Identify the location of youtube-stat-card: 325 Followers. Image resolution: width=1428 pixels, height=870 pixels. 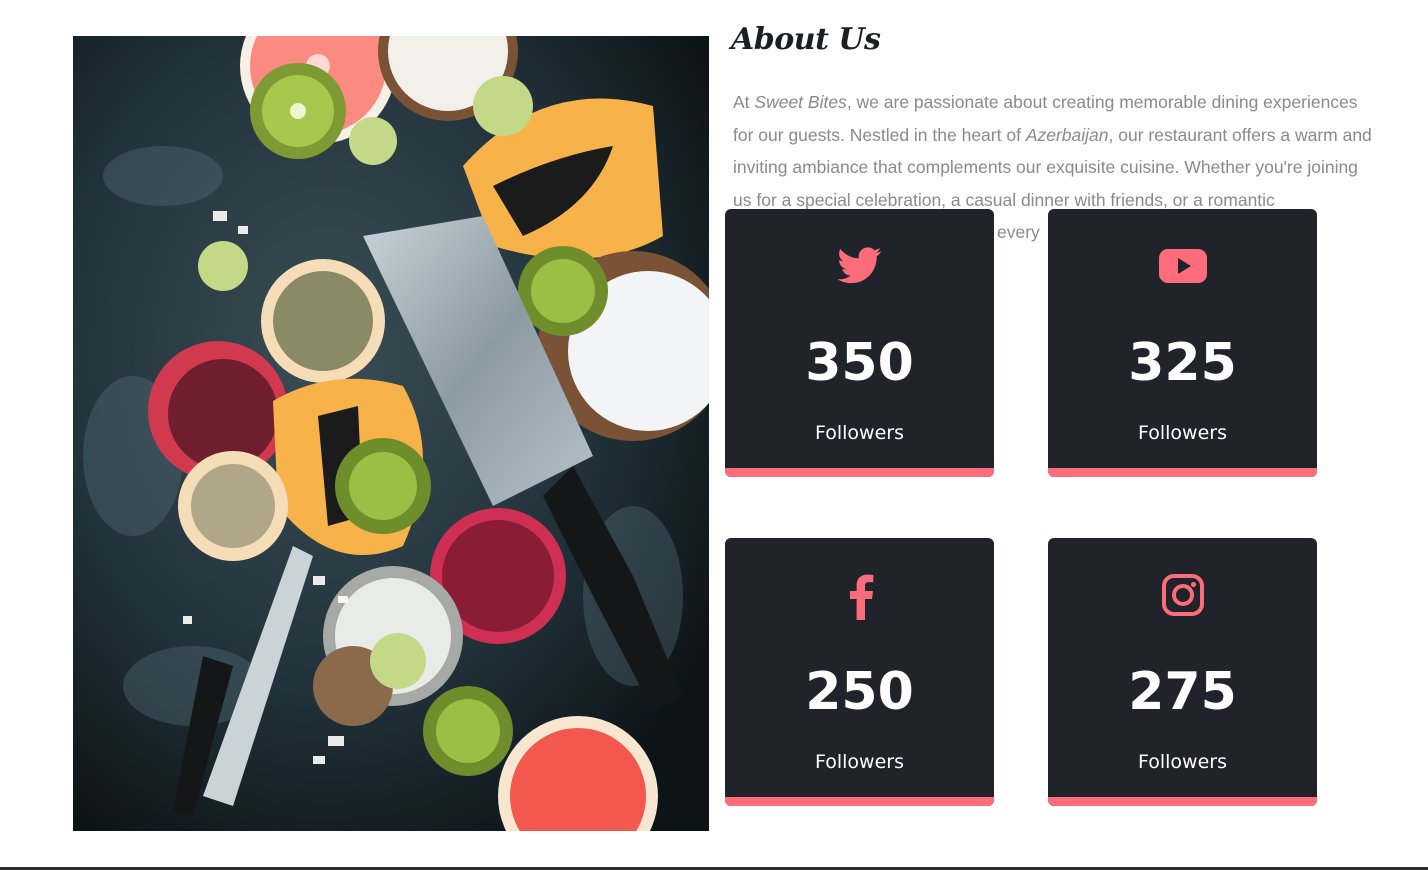
(1182, 343).